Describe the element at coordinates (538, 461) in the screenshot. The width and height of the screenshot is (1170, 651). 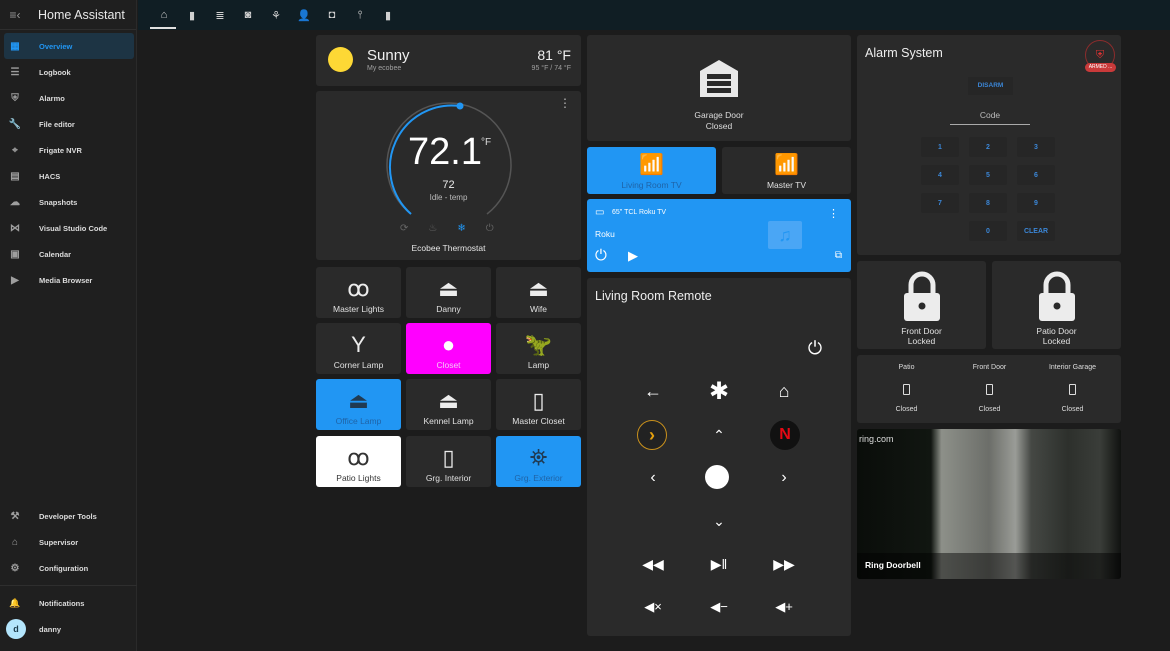
I see `tile-grg-exterior: ⛯ Grg. Exterior` at that location.